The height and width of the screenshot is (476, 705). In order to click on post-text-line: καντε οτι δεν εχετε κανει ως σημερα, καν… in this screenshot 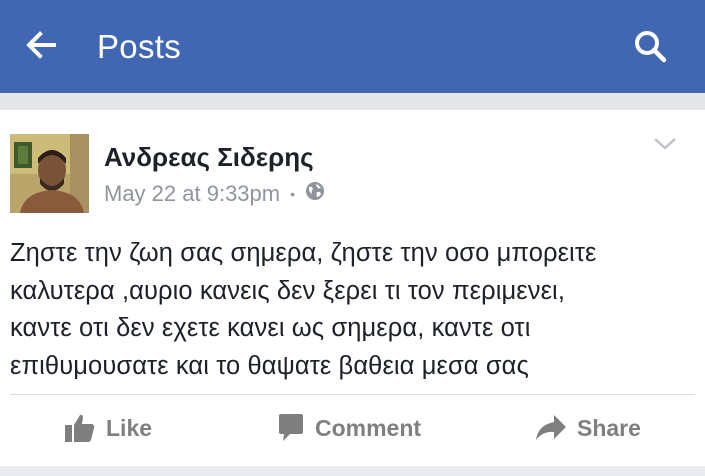, I will do `click(270, 328)`.